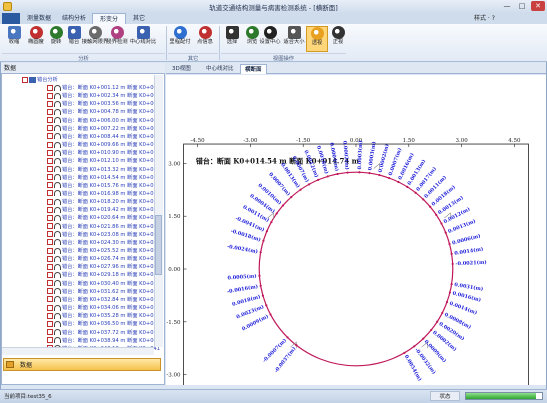  What do you see at coordinates (103, 96) in the screenshot?
I see `tree-item: 错台：断面 K0+002.34 m 断面 K0+003` at bounding box center [103, 96].